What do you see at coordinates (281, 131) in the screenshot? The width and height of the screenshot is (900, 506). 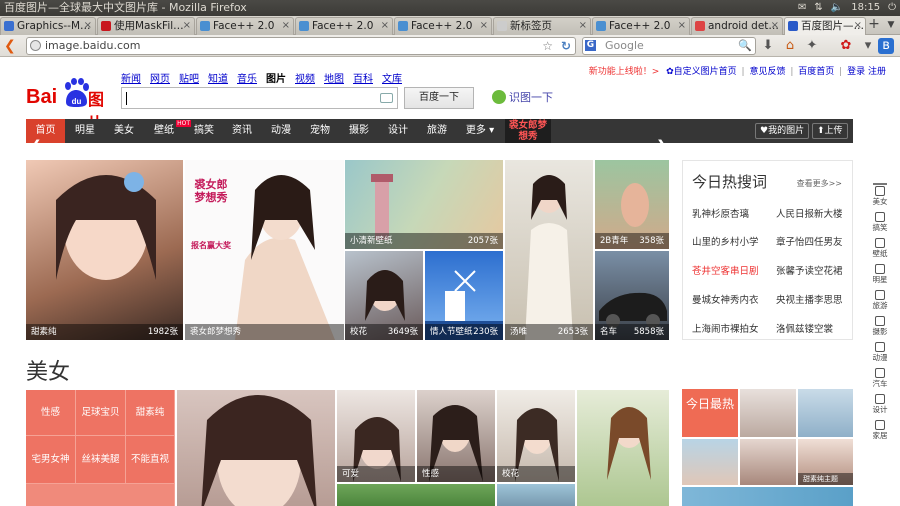 I see `nav-item-anime: 动漫` at bounding box center [281, 131].